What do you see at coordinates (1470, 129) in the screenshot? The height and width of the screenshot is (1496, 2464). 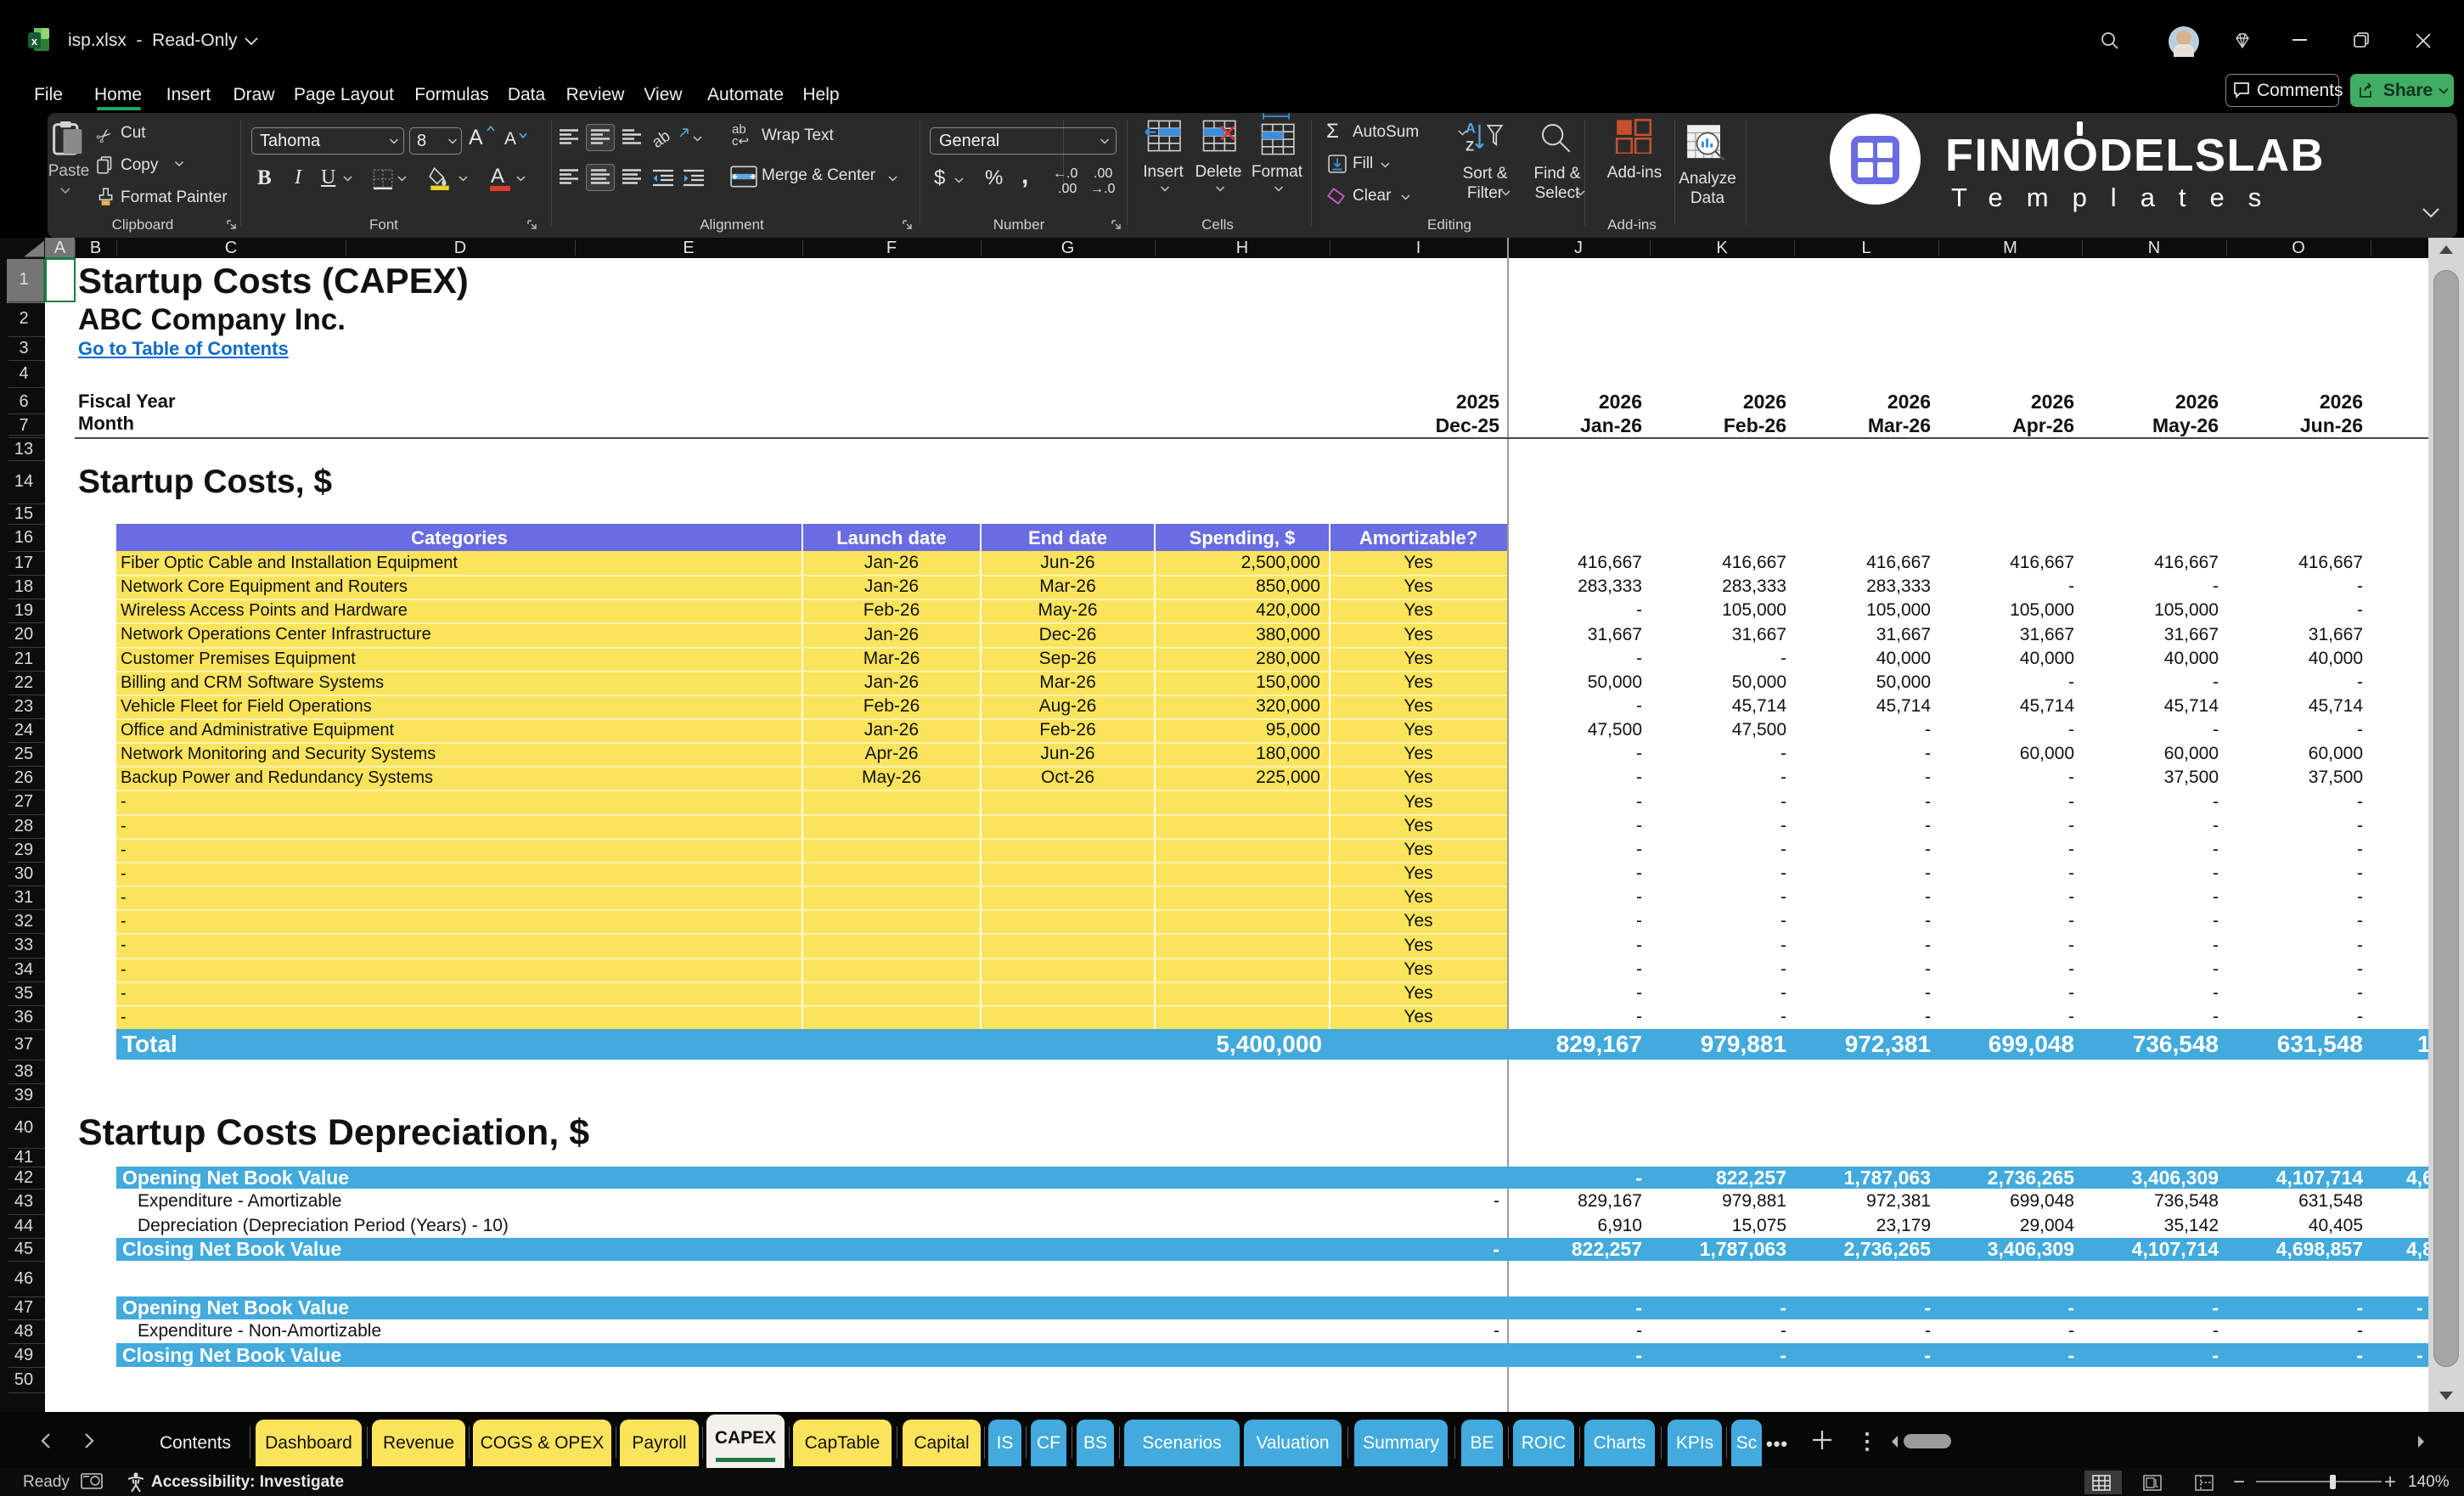 I see `svg-text: A` at bounding box center [1470, 129].